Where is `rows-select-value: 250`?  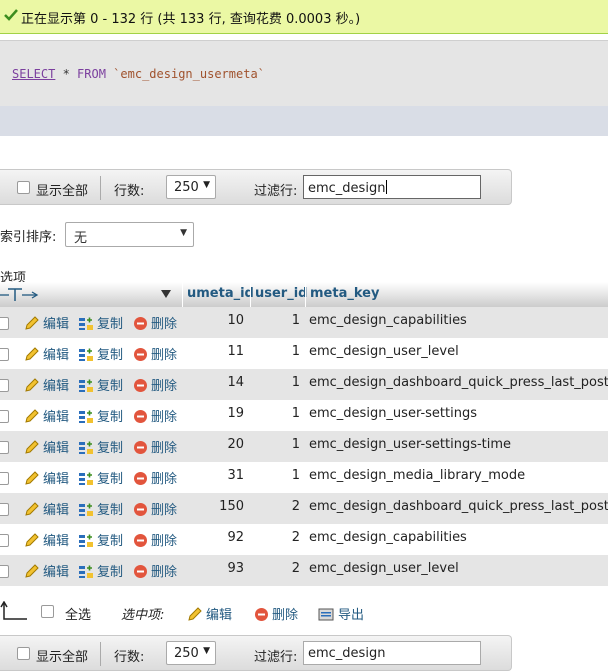 rows-select-value: 250 is located at coordinates (186, 653).